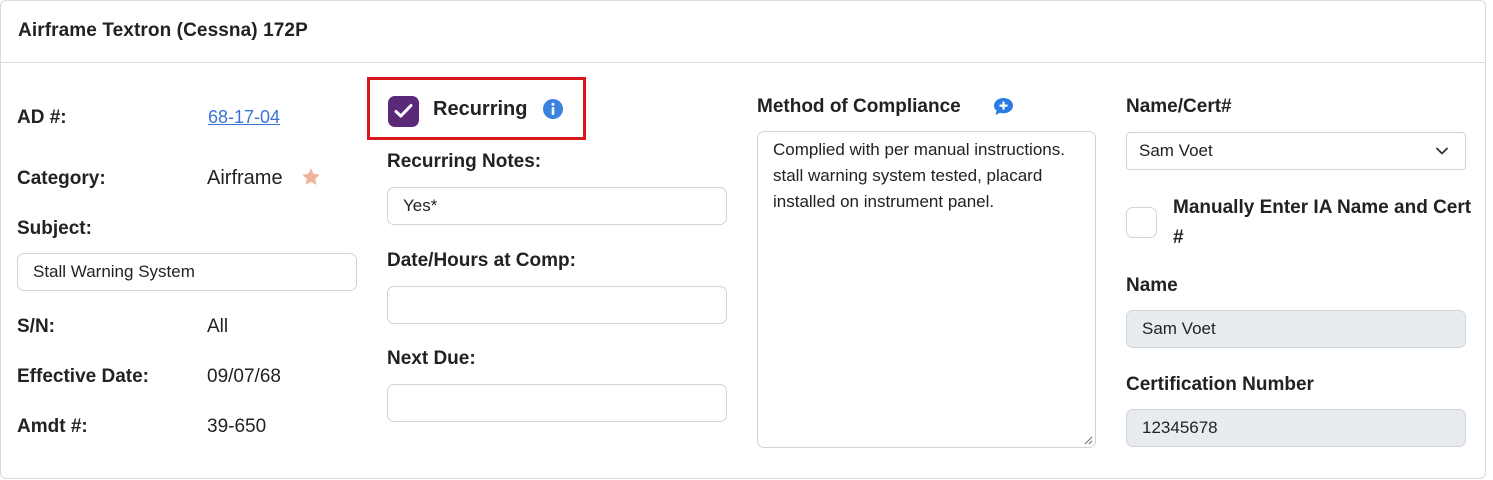 The height and width of the screenshot is (480, 1493). I want to click on name-input: Sam Voet, so click(1296, 329).